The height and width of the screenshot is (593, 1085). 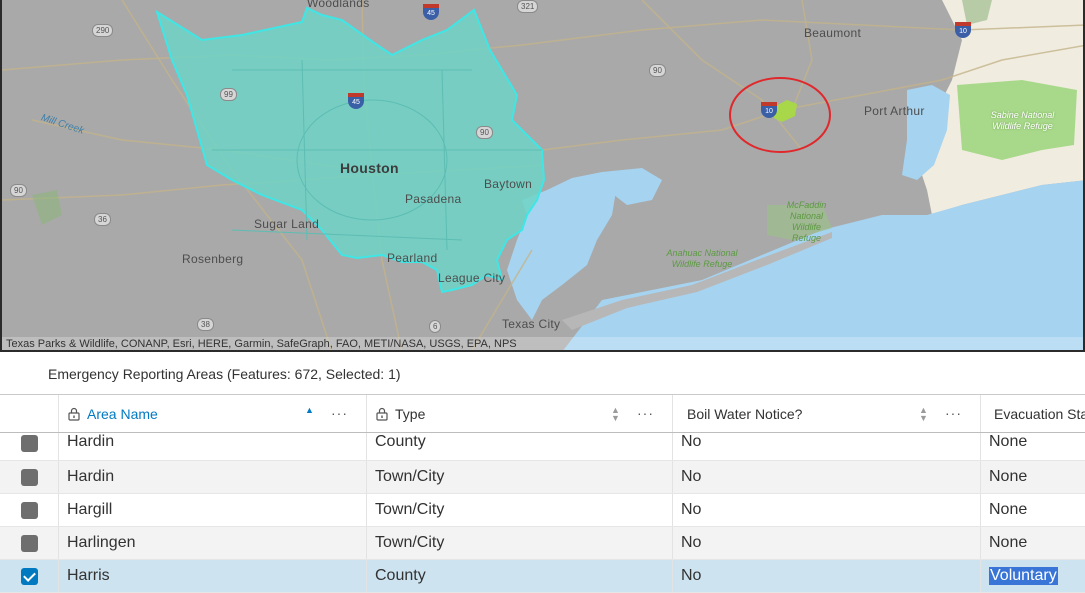 I want to click on column-header-evacuation: Evacuation Sta, so click(x=1032, y=413).